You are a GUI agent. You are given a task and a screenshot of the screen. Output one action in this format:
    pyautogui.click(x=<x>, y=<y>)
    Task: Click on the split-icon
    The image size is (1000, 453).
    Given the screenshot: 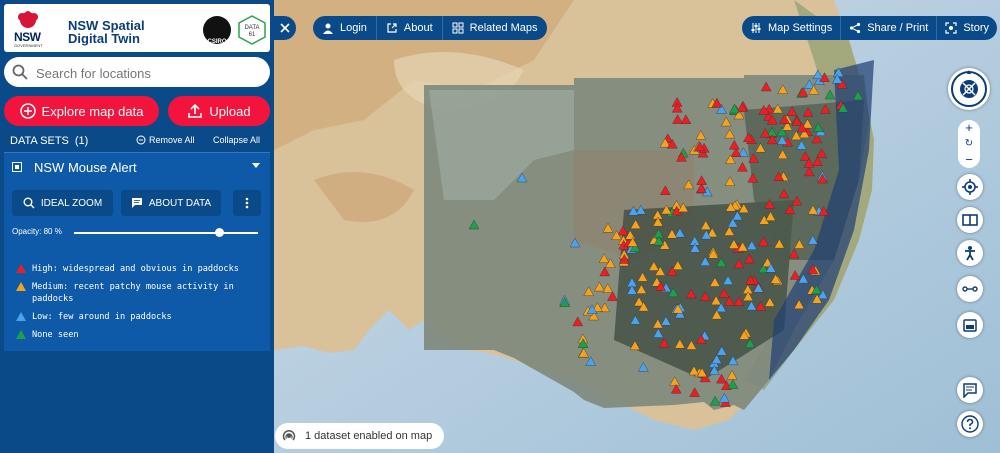 What is the action you would take?
    pyautogui.click(x=970, y=220)
    